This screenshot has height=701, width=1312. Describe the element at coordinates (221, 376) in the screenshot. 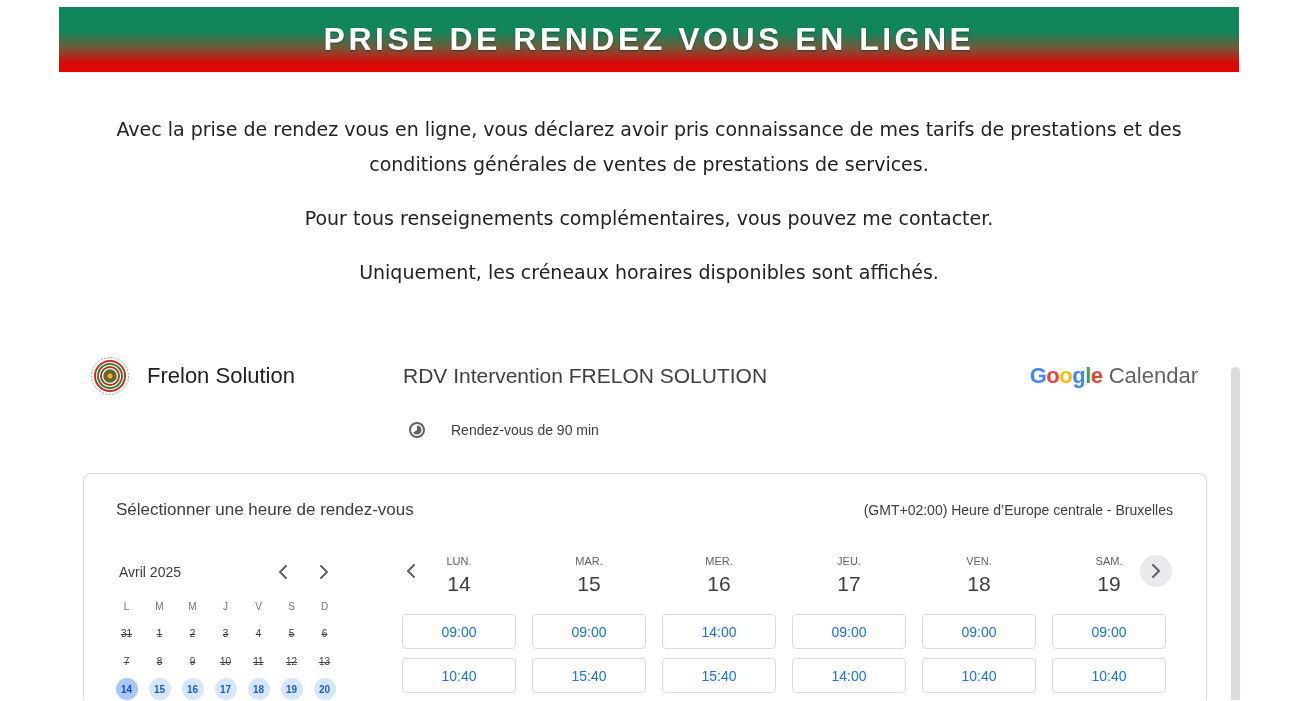

I see `business-name: Frelon Solution` at that location.